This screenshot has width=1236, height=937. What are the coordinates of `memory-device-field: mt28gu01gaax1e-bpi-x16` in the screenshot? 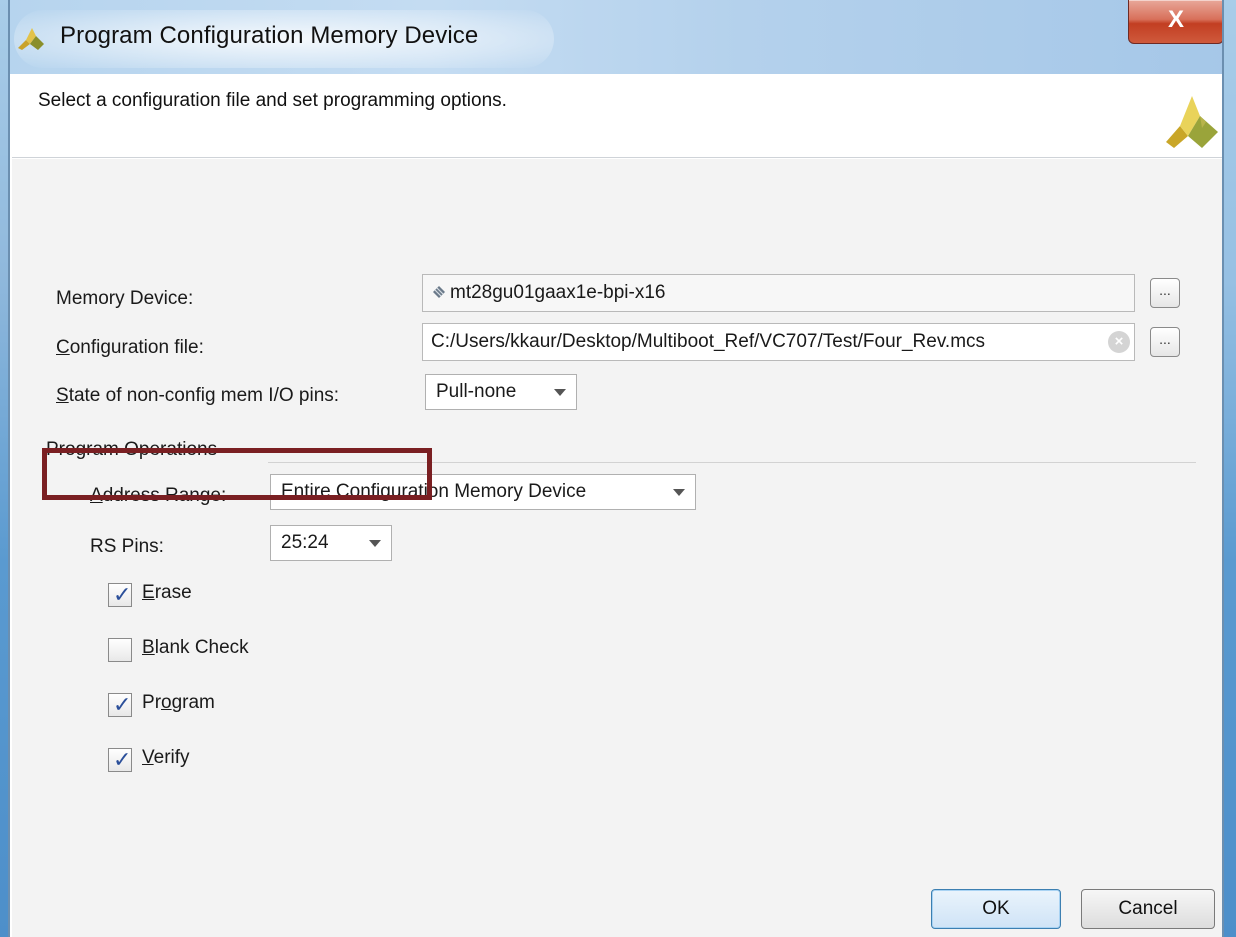 It's located at (778, 293).